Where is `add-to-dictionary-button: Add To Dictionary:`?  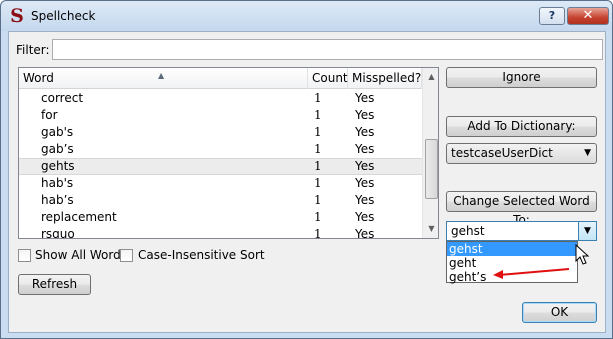
add-to-dictionary-button: Add To Dictionary: is located at coordinates (521, 126).